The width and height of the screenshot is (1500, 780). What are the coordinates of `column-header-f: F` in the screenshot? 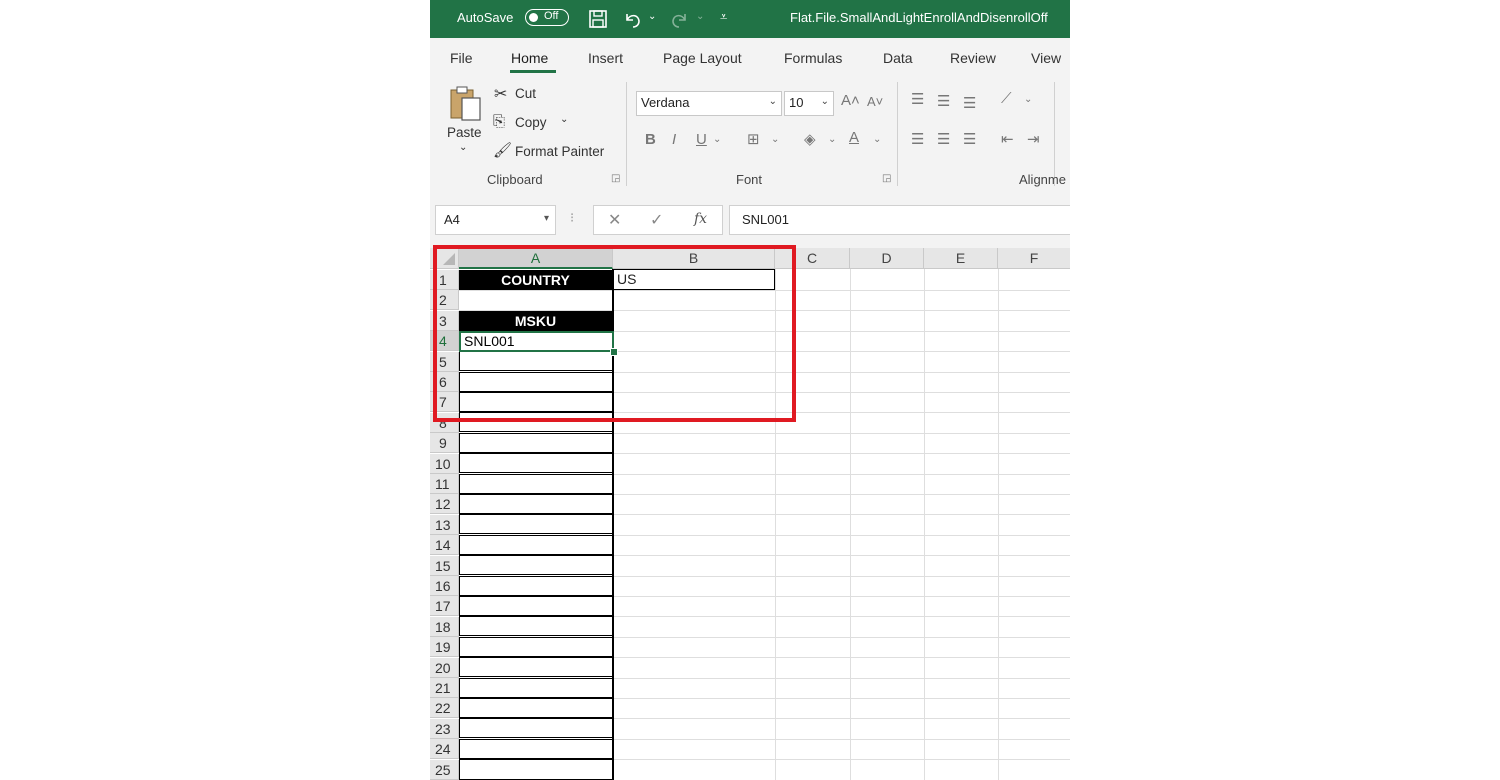 It's located at (1034, 258).